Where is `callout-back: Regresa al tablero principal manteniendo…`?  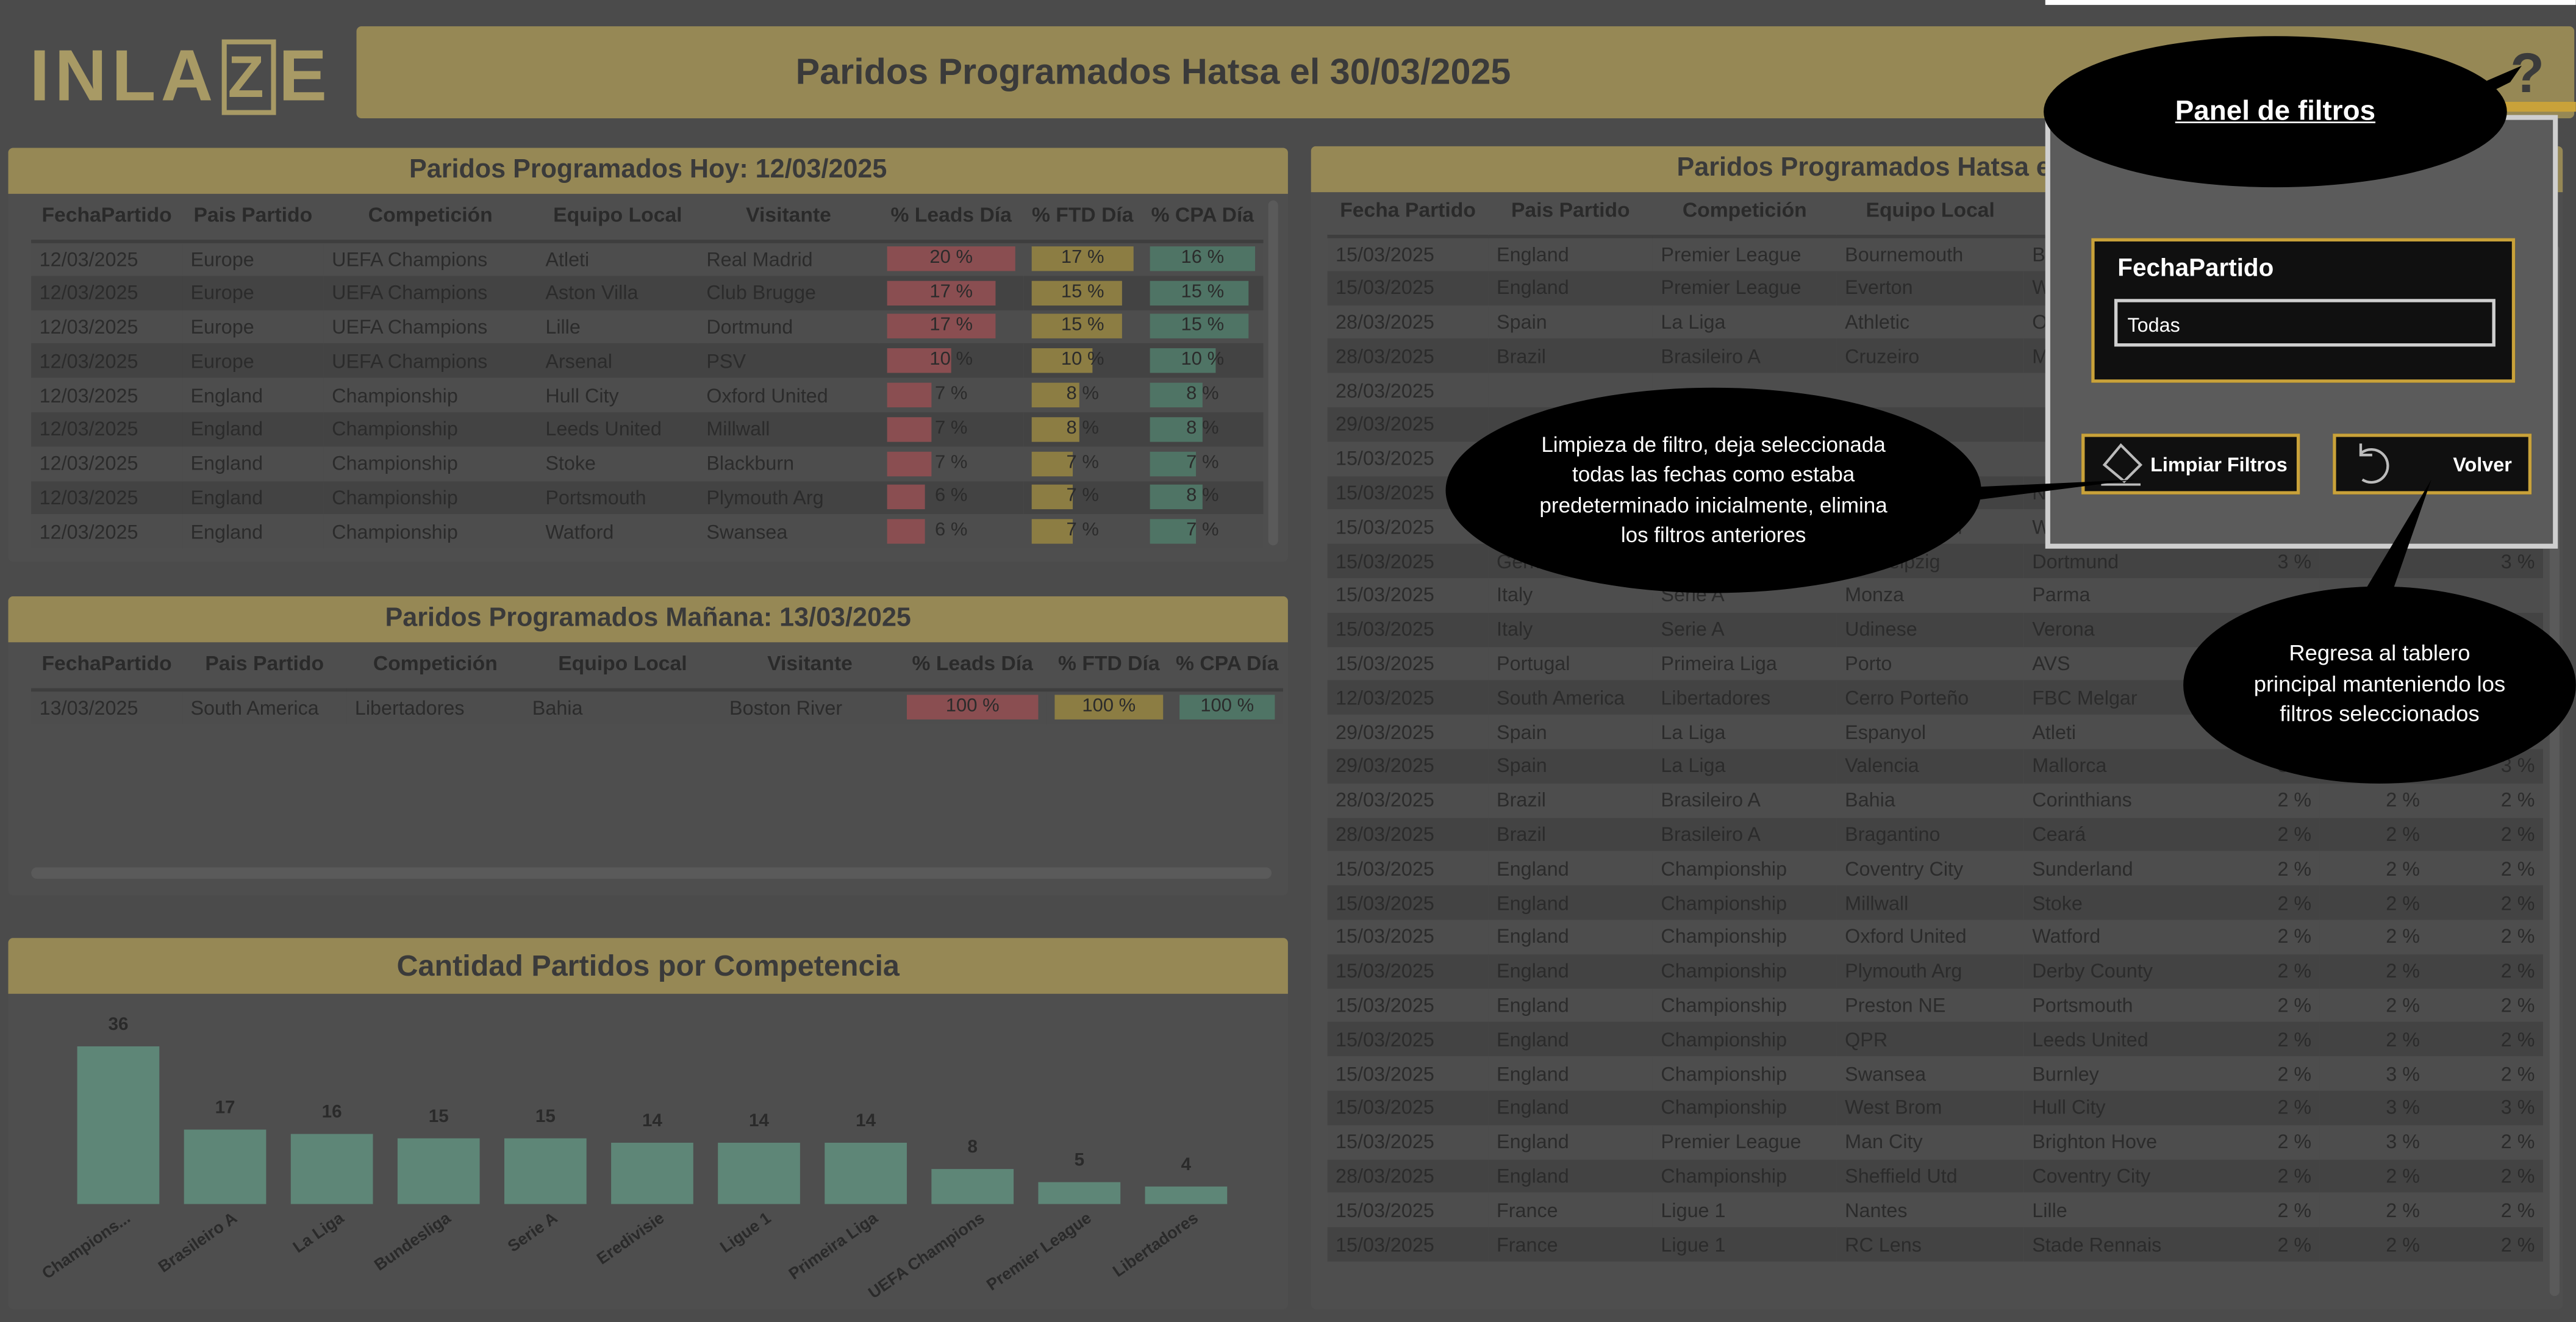 callout-back: Regresa al tablero principal manteniendo… is located at coordinates (2379, 685).